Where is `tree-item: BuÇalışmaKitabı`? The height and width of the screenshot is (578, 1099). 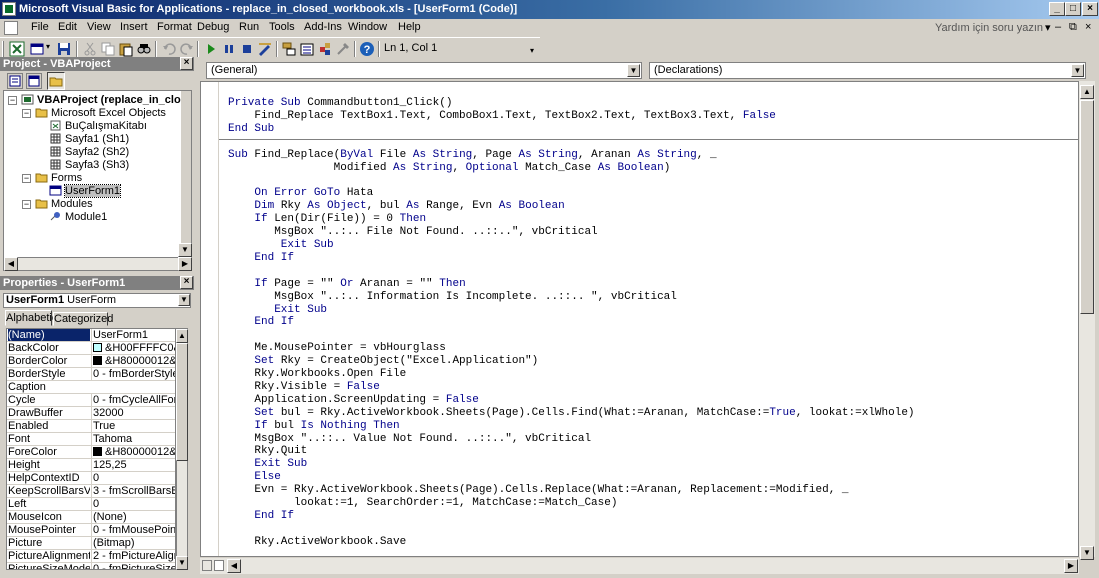 tree-item: BuÇalışmaKitabı is located at coordinates (98, 126).